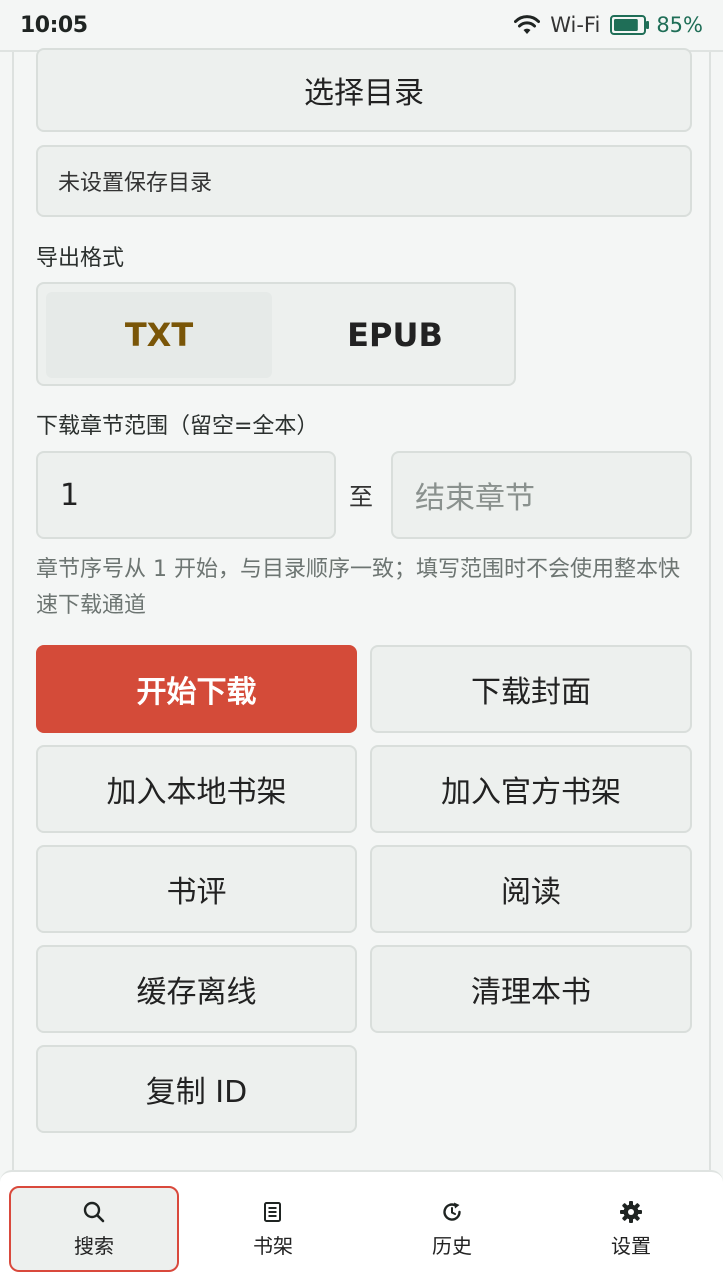 The height and width of the screenshot is (1286, 723). Describe the element at coordinates (395, 335) in the screenshot. I see `format-option-epub: EPUB` at that location.